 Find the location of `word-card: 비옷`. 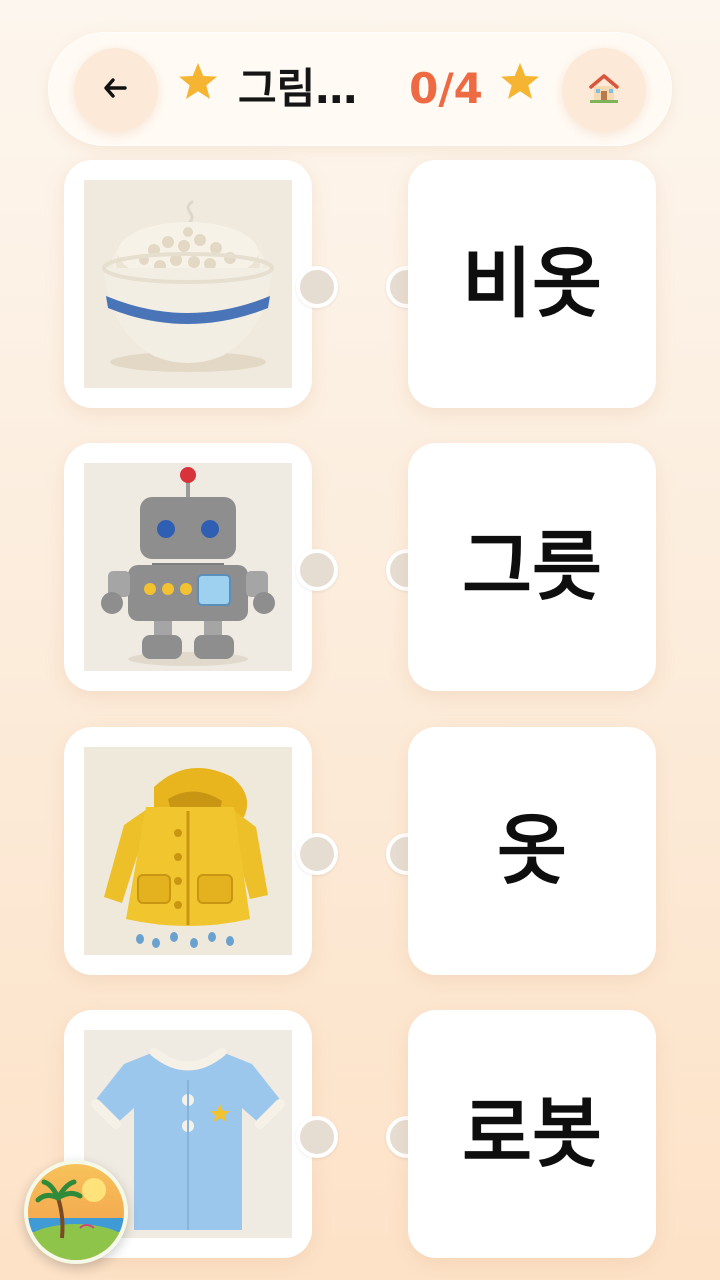

word-card: 비옷 is located at coordinates (532, 284).